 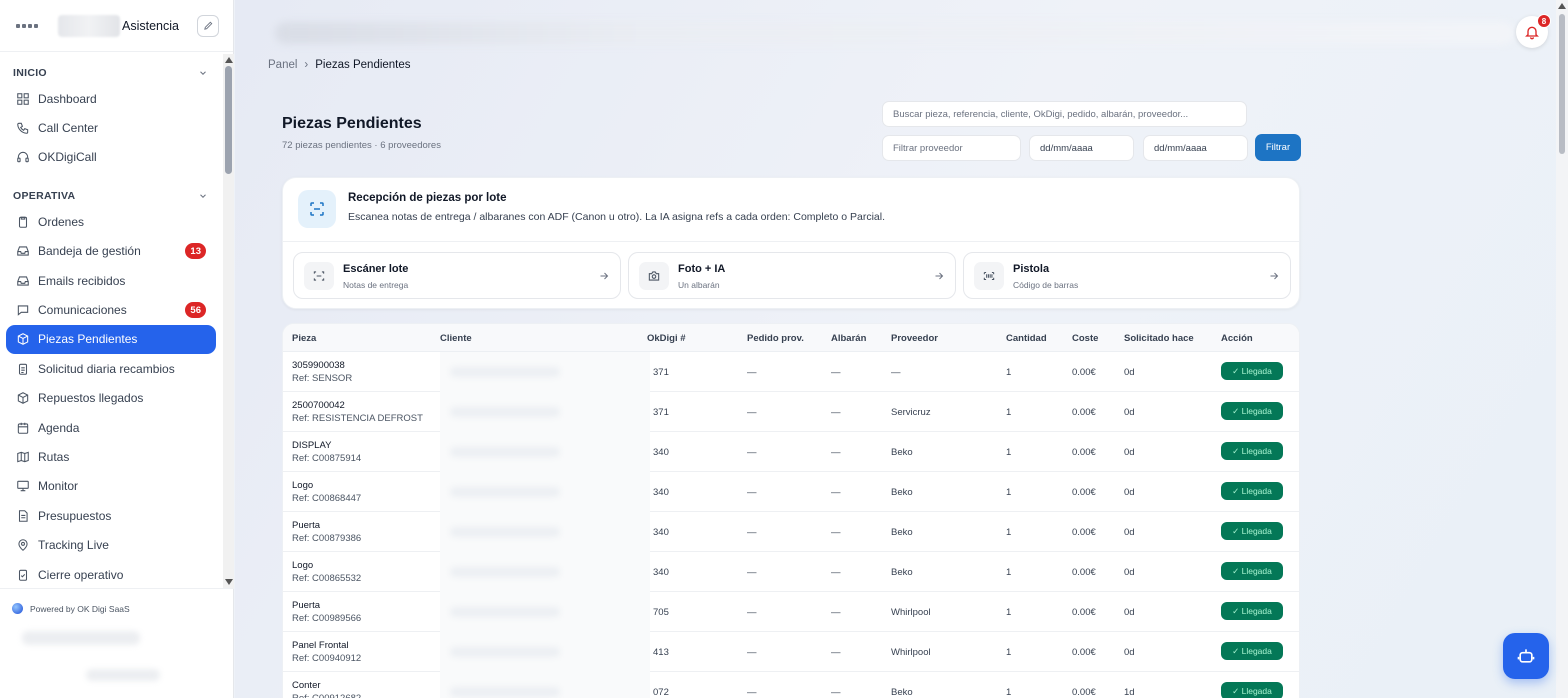 What do you see at coordinates (23, 281) in the screenshot?
I see `mail-inbox-icon` at bounding box center [23, 281].